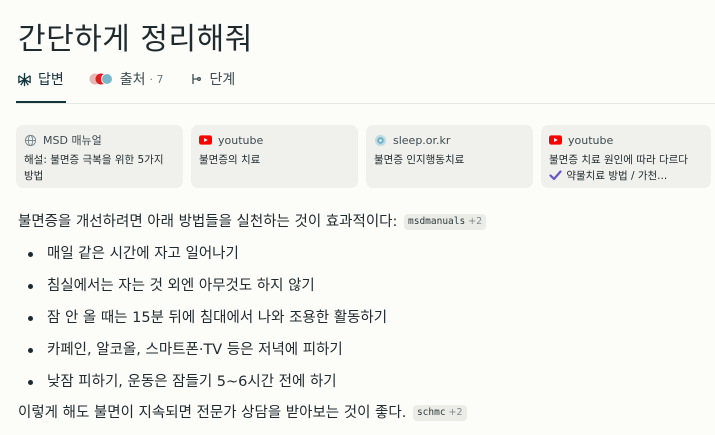 The height and width of the screenshot is (435, 715). What do you see at coordinates (208, 222) in the screenshot?
I see `answer-intro-text: 불면증을 개선하려면 아래 방법들을 실천하는 것이 효과적이다:` at bounding box center [208, 222].